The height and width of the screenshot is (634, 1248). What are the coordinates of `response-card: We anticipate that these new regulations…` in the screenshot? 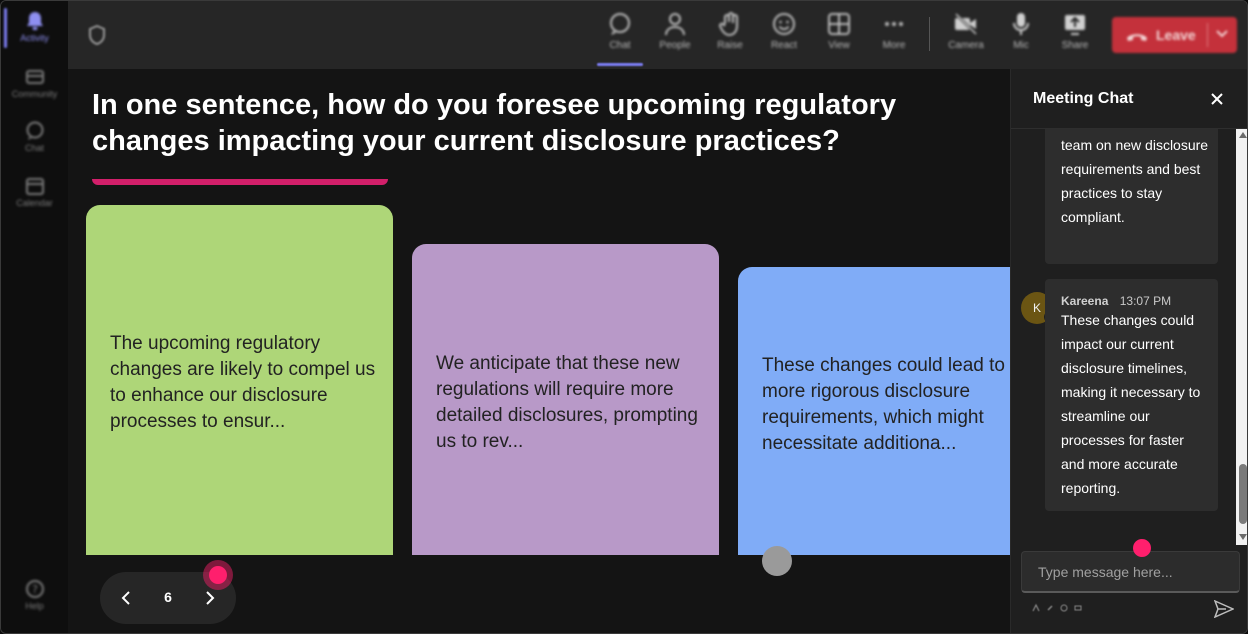 It's located at (565, 399).